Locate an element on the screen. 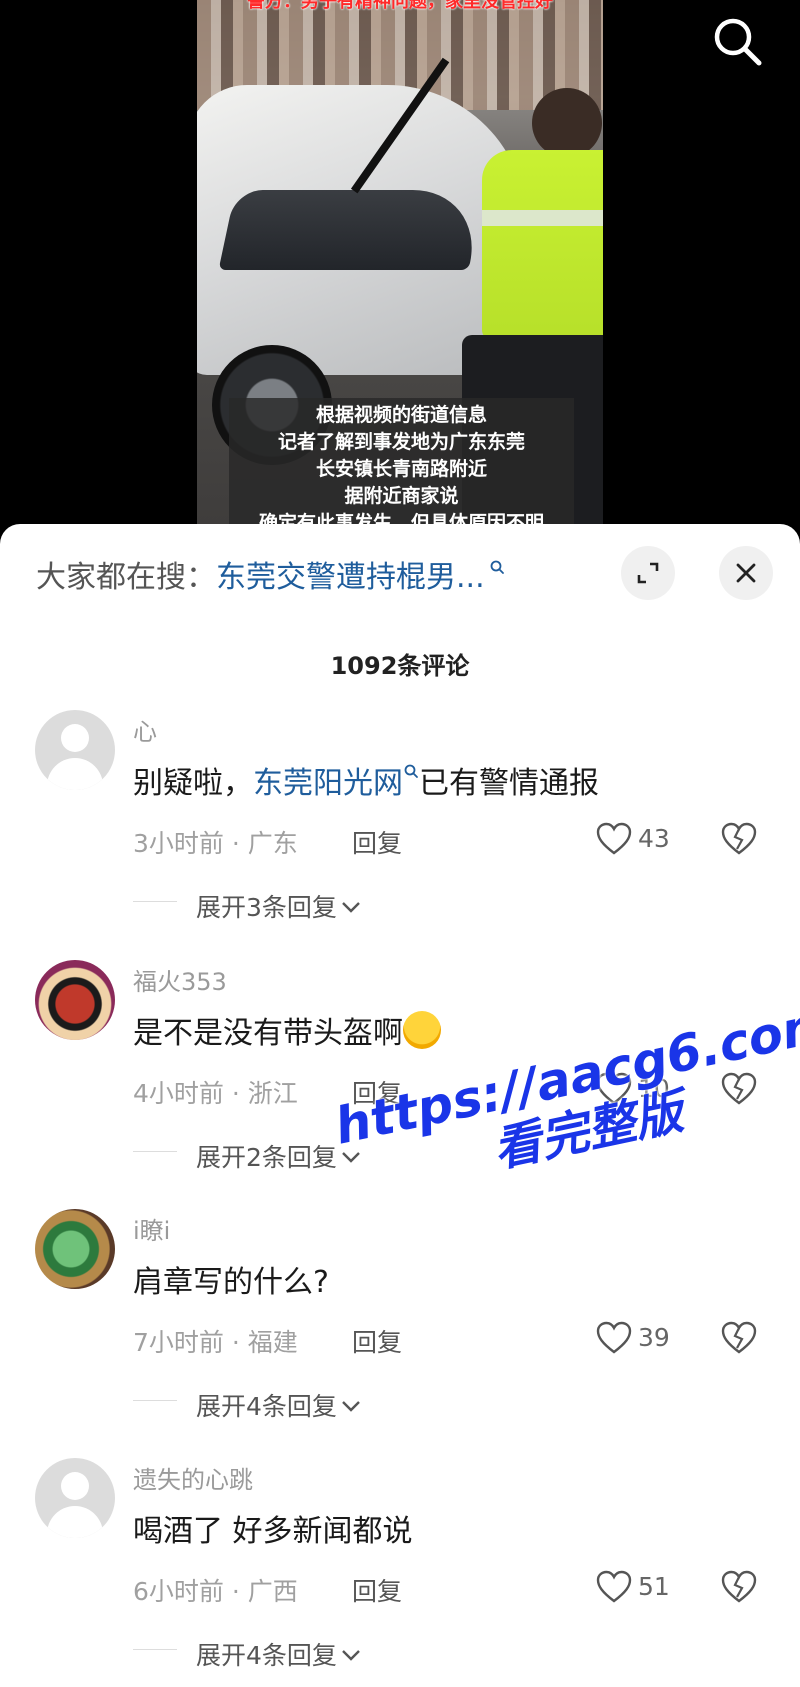 Image resolution: width=800 pixels, height=1687 pixels. expand-replies-button: 展开3条回复 is located at coordinates (278, 906).